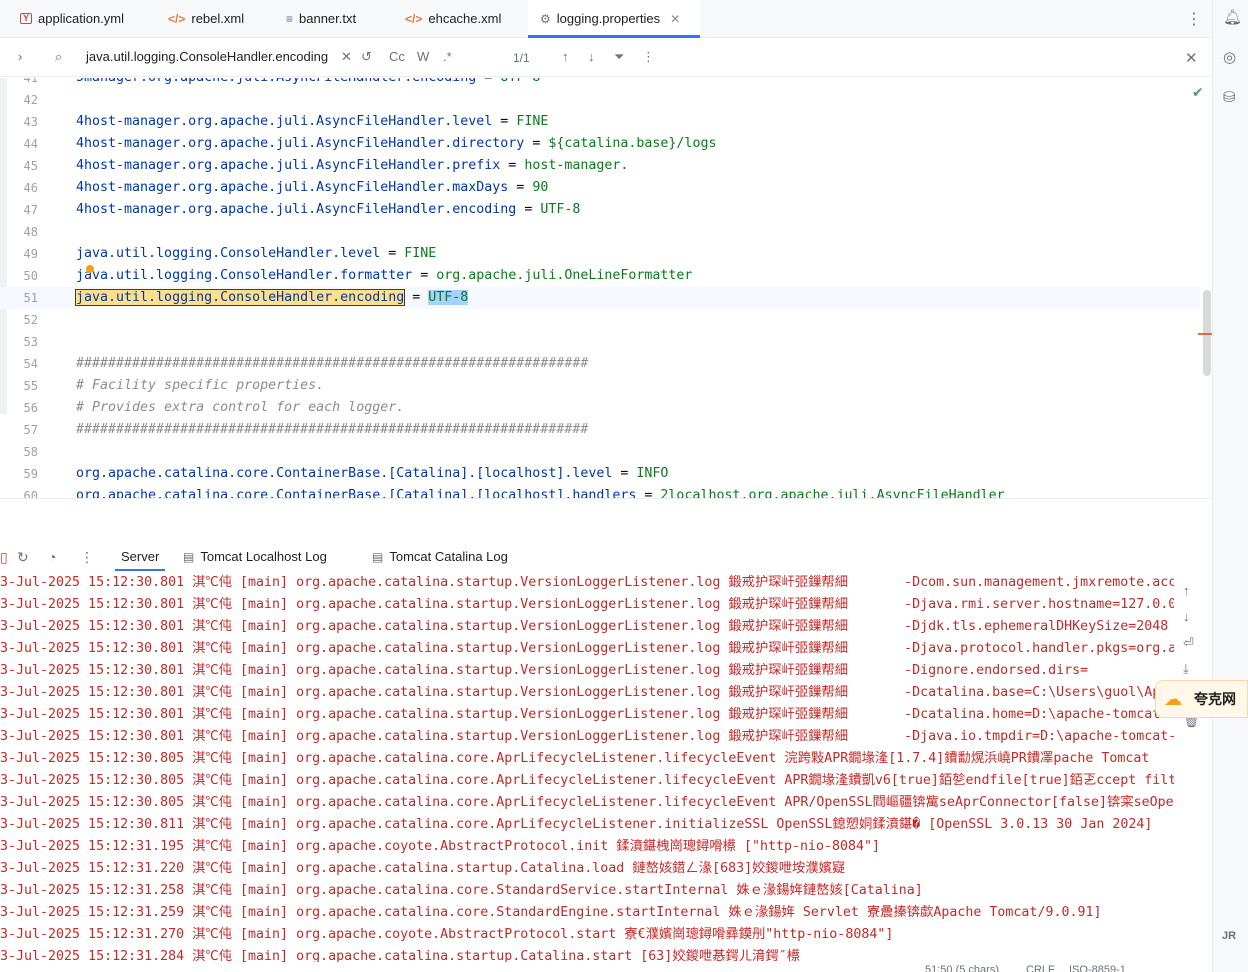 The height and width of the screenshot is (972, 1248). Describe the element at coordinates (30, 320) in the screenshot. I see `line-number: 52` at that location.